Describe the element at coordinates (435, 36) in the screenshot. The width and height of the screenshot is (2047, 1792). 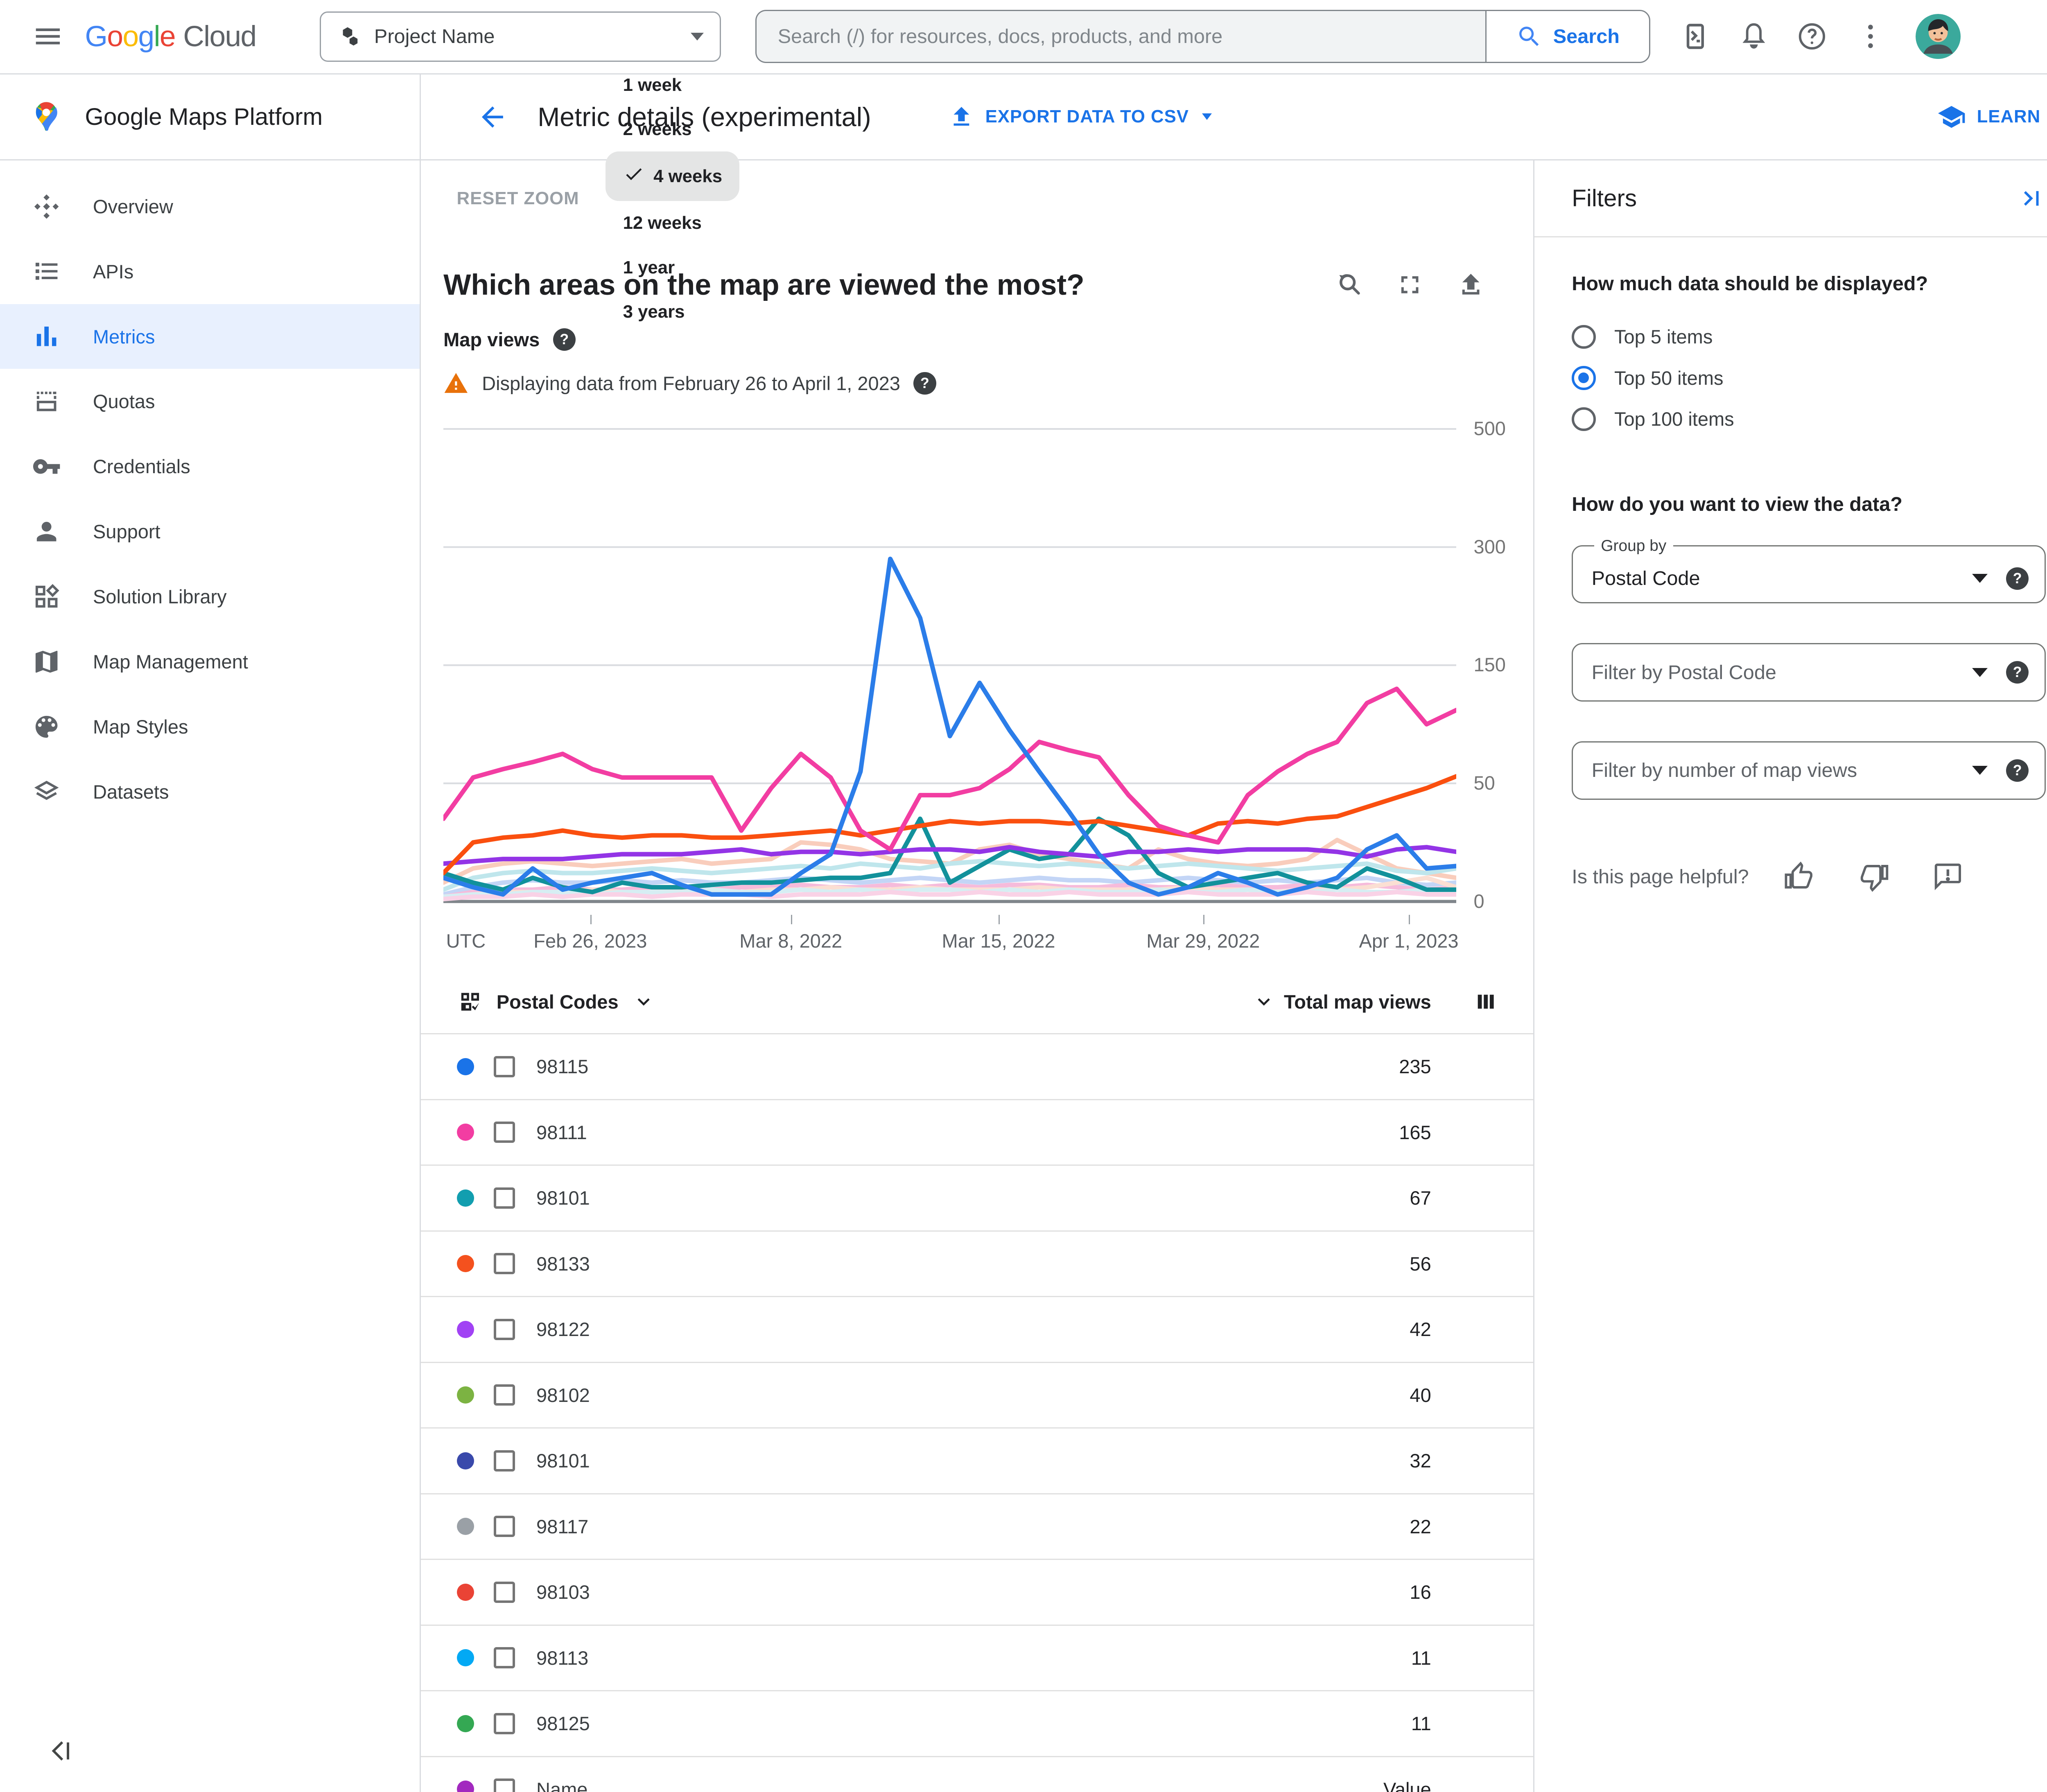
I see `project-name: Project Name` at that location.